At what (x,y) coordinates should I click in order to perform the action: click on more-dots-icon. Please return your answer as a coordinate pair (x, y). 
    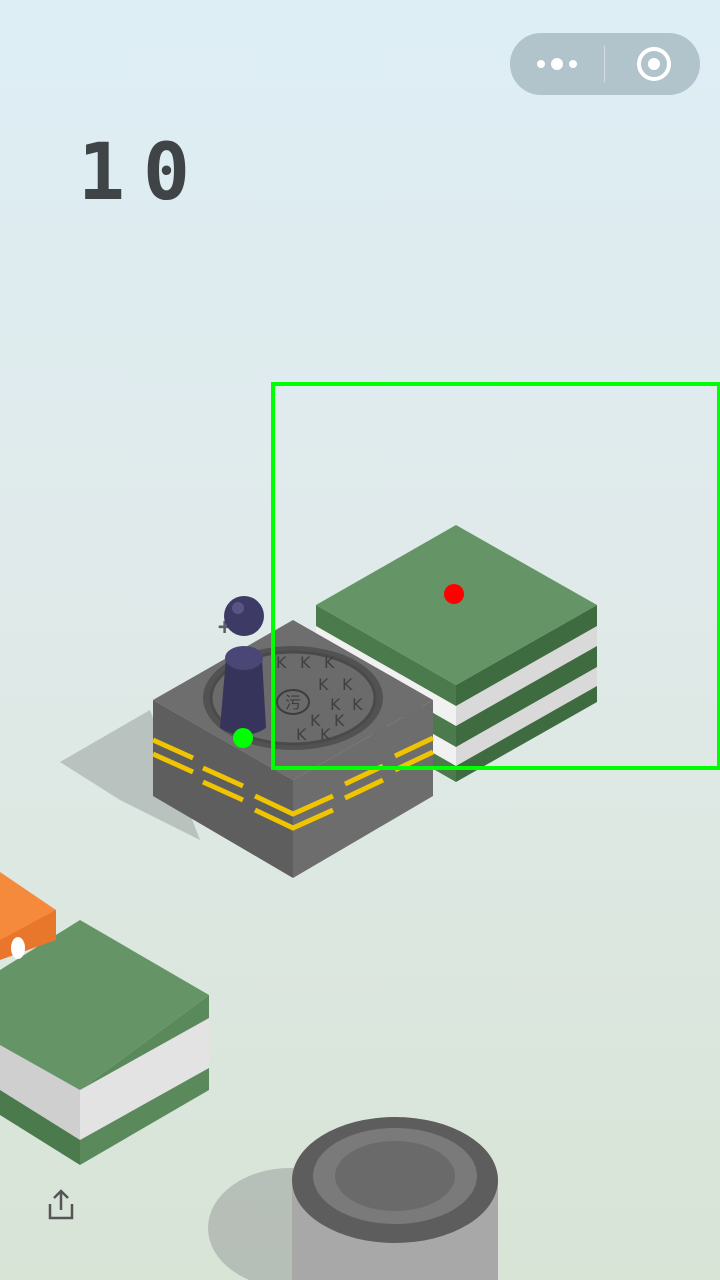
    Looking at the image, I should click on (557, 64).